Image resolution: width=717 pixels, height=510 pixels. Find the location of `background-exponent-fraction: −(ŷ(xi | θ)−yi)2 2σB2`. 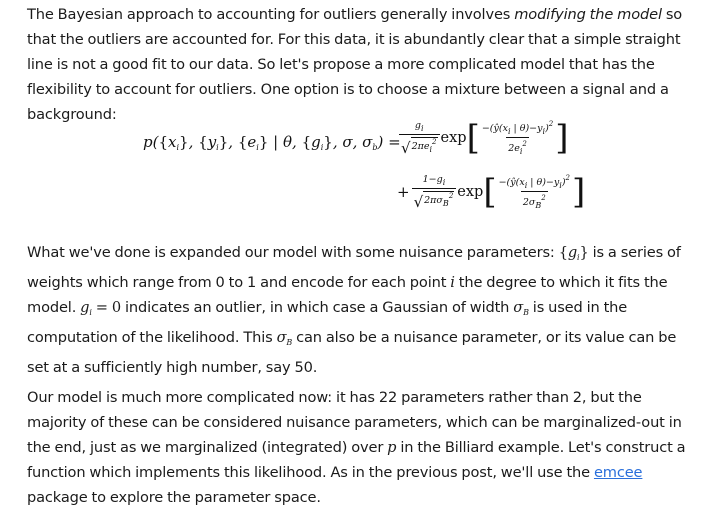

background-exponent-fraction: −(ŷ(xi | θ)−yi)2 2σB2 is located at coordinates (534, 192).